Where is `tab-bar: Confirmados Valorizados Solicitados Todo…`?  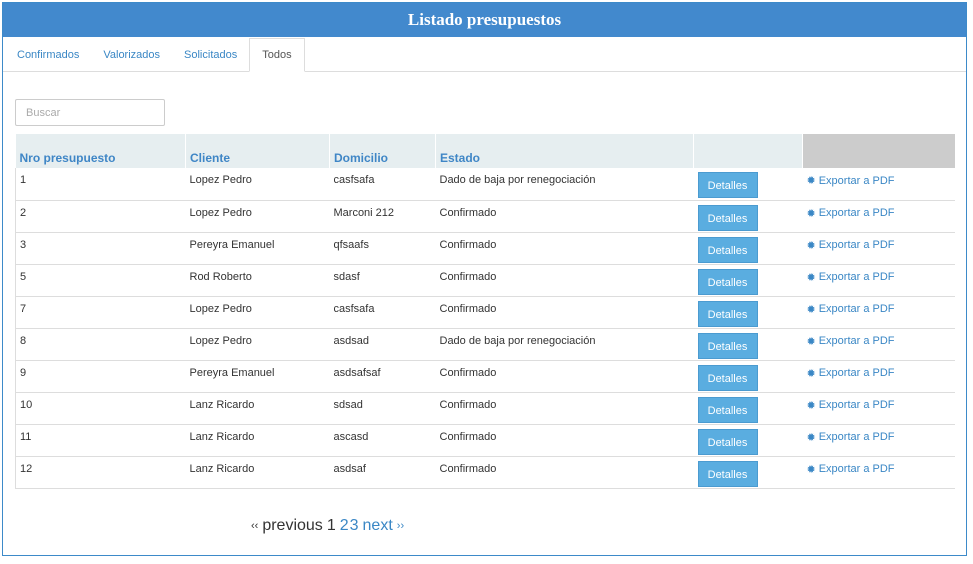
tab-bar: Confirmados Valorizados Solicitados Todo… is located at coordinates (484, 54).